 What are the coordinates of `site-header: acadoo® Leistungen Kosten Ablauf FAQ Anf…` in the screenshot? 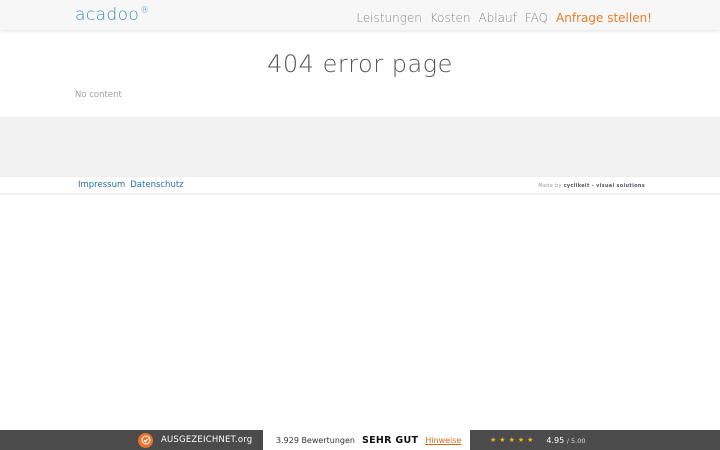 It's located at (360, 15).